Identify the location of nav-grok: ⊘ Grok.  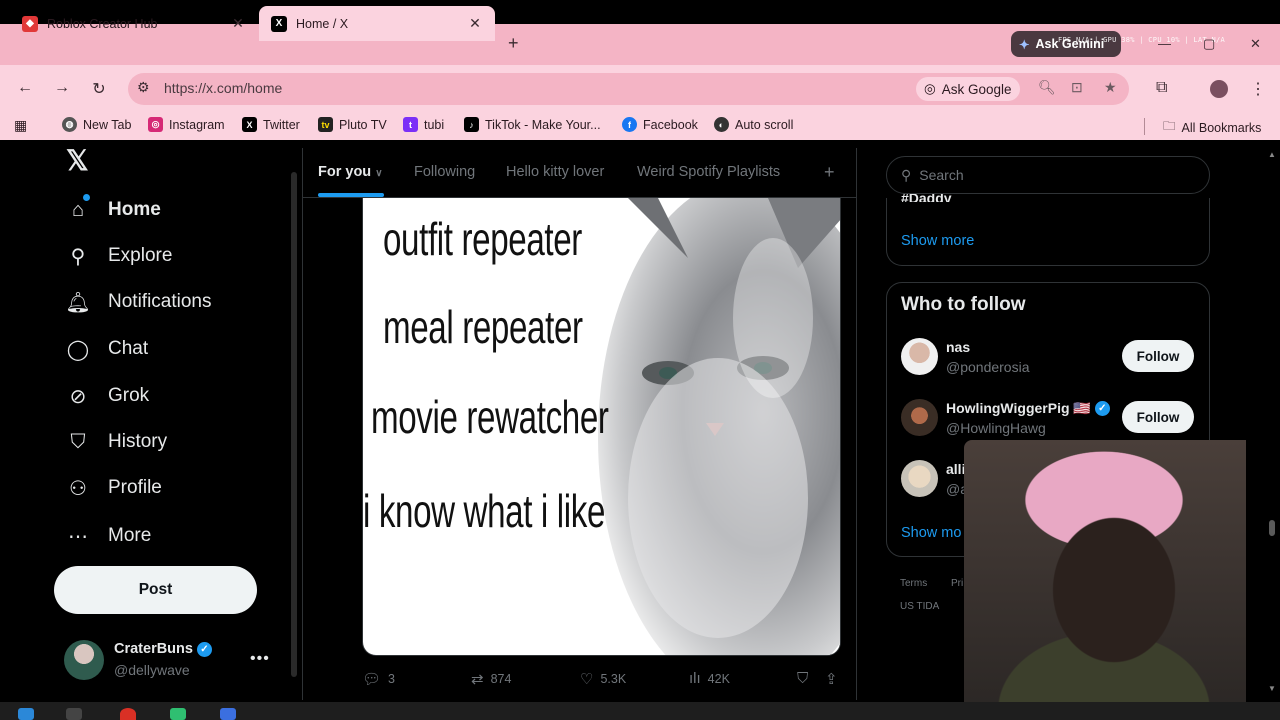
(108, 396).